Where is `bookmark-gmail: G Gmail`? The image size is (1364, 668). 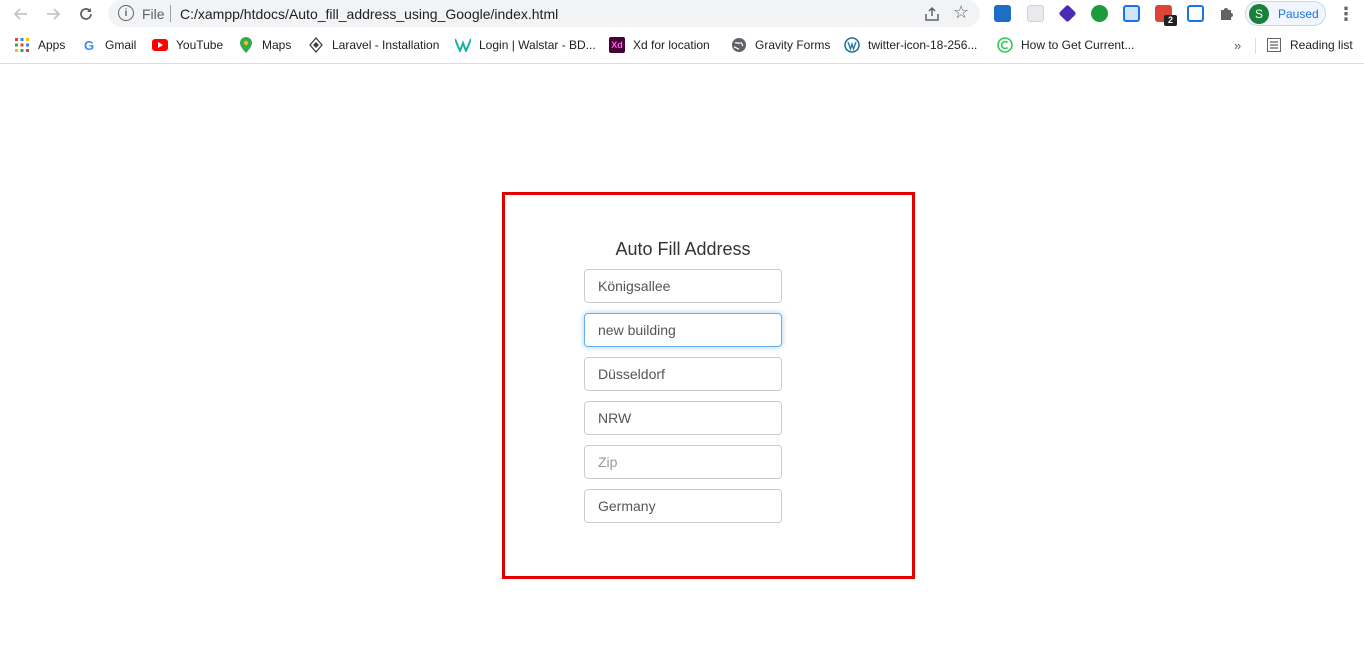 bookmark-gmail: G Gmail is located at coordinates (108, 45).